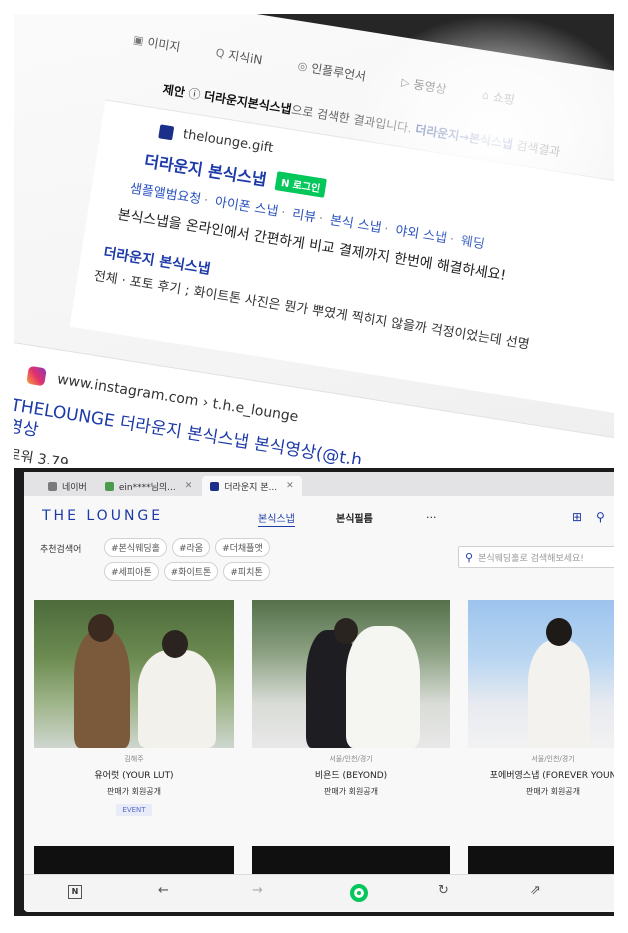  What do you see at coordinates (405, 82) in the screenshot?
I see `play-icon: ▷` at bounding box center [405, 82].